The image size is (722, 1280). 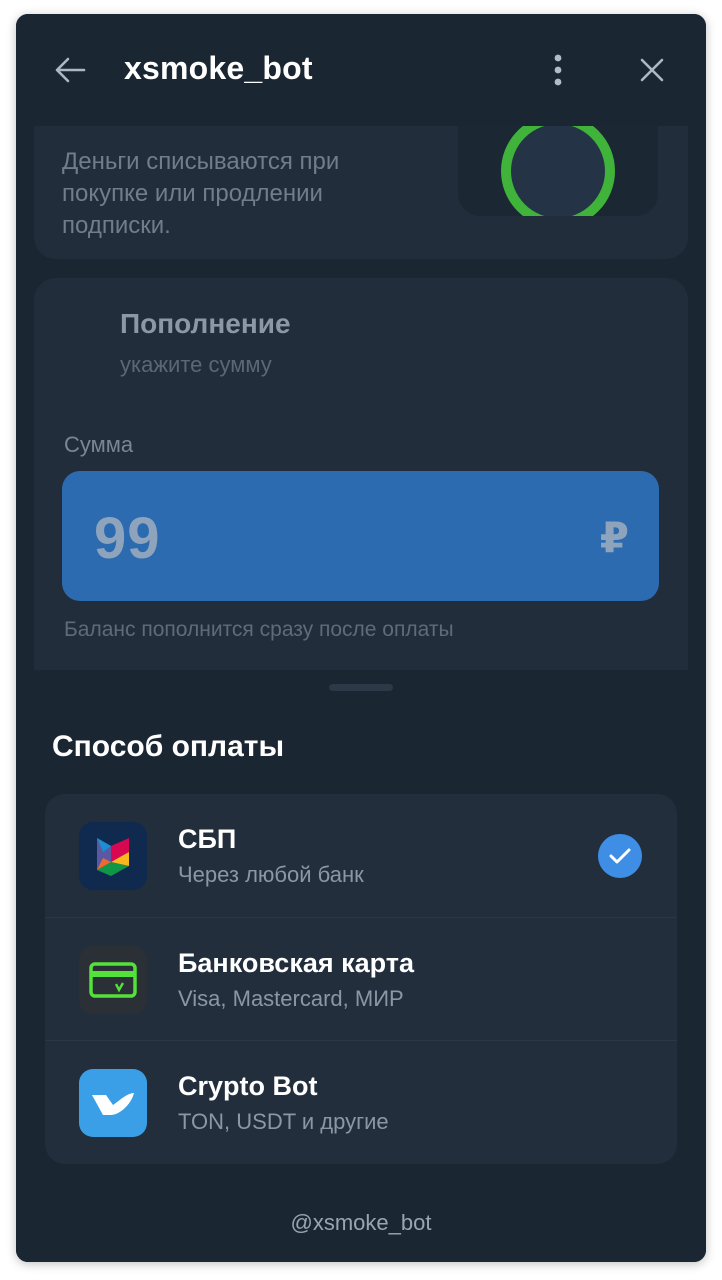 What do you see at coordinates (207, 839) in the screenshot?
I see `method-name: СБП` at bounding box center [207, 839].